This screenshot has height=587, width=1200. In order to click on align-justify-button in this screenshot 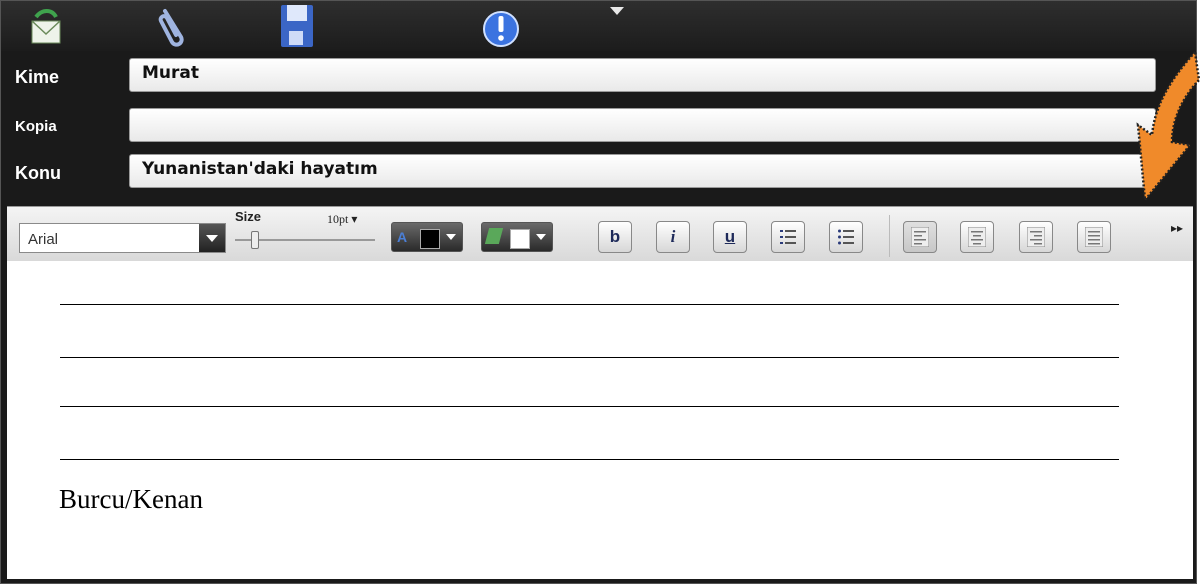, I will do `click(1094, 237)`.